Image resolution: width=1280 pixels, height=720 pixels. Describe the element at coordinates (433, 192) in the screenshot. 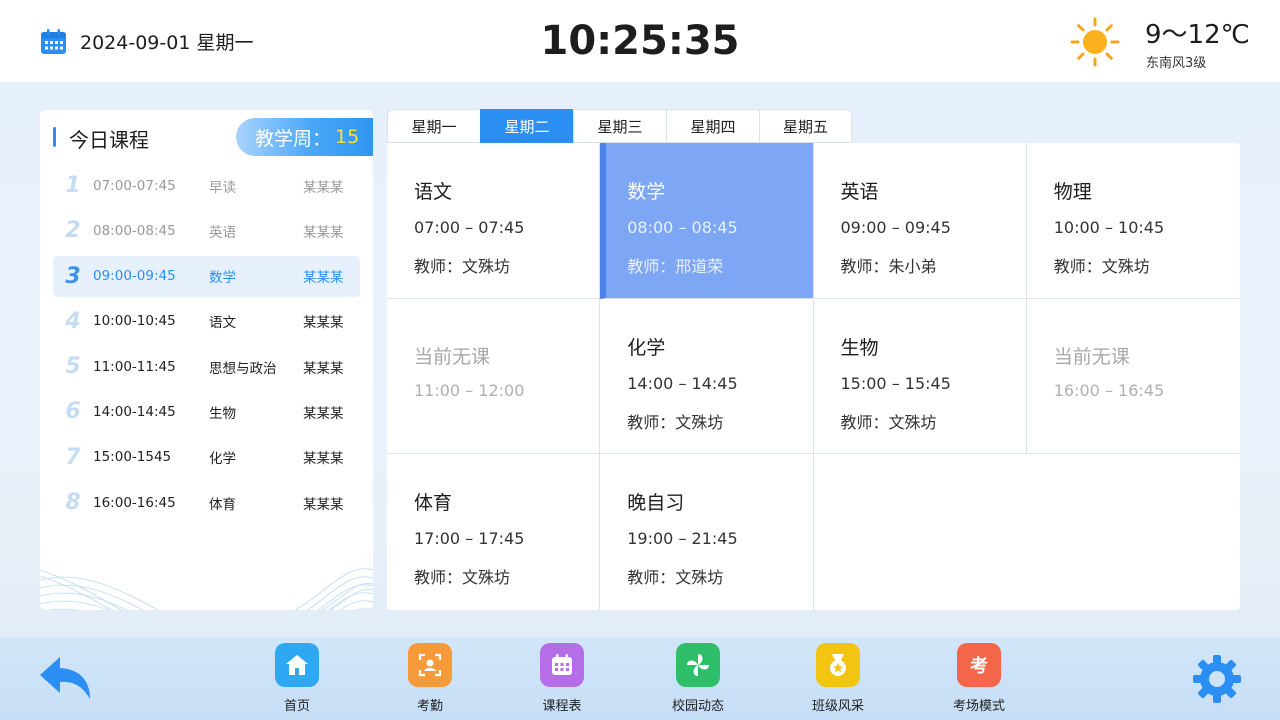

I see `cell-subject: 语文` at that location.